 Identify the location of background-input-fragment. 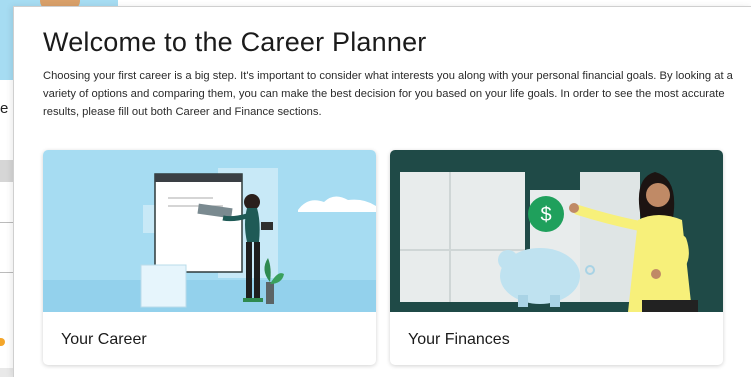
(6, 171).